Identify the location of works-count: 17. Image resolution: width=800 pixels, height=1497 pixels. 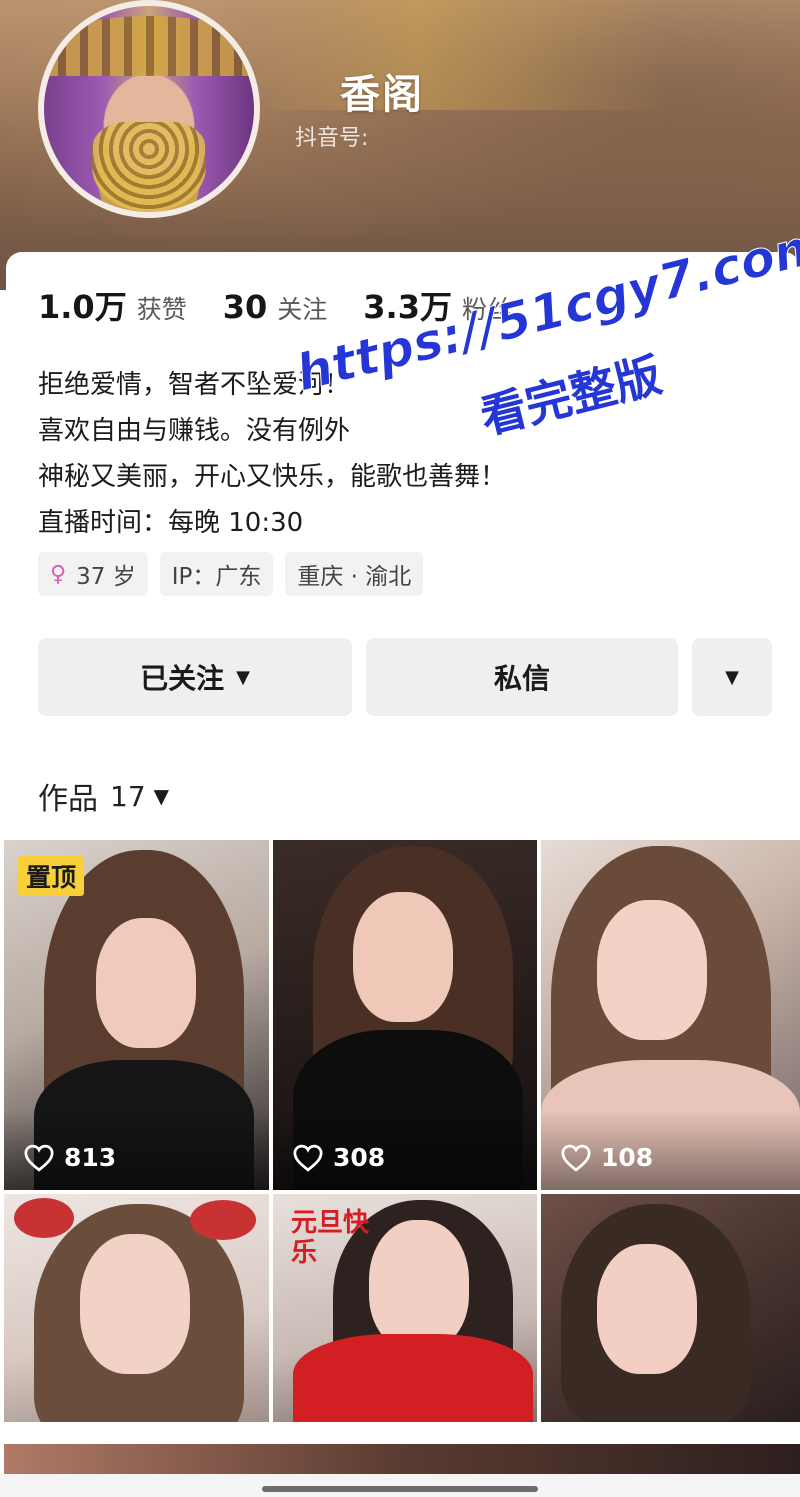
(128, 796).